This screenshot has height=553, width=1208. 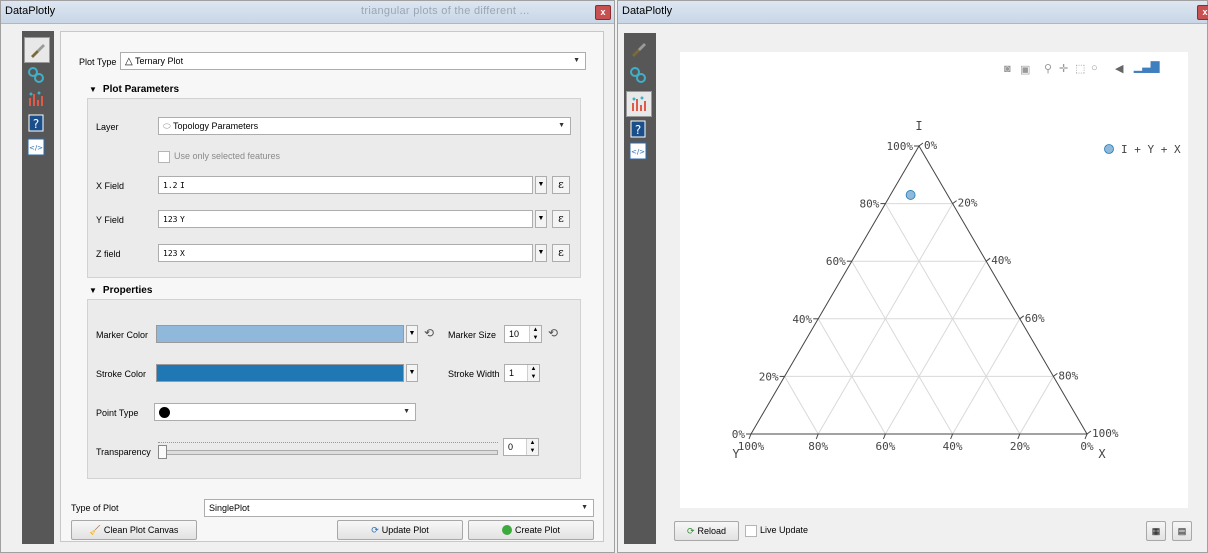 I want to click on marker-color-dropdown: ▼, so click(x=412, y=334).